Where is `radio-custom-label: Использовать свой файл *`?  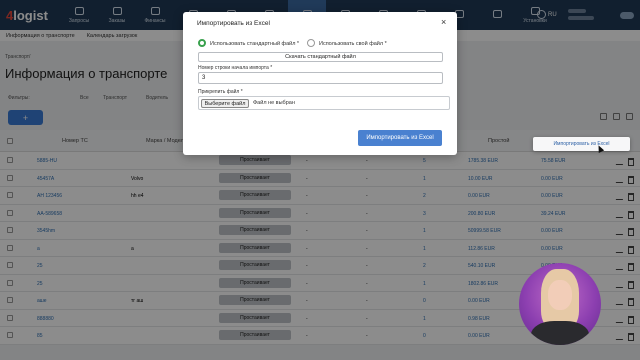
radio-custom-label: Использовать свой файл * is located at coordinates (353, 44).